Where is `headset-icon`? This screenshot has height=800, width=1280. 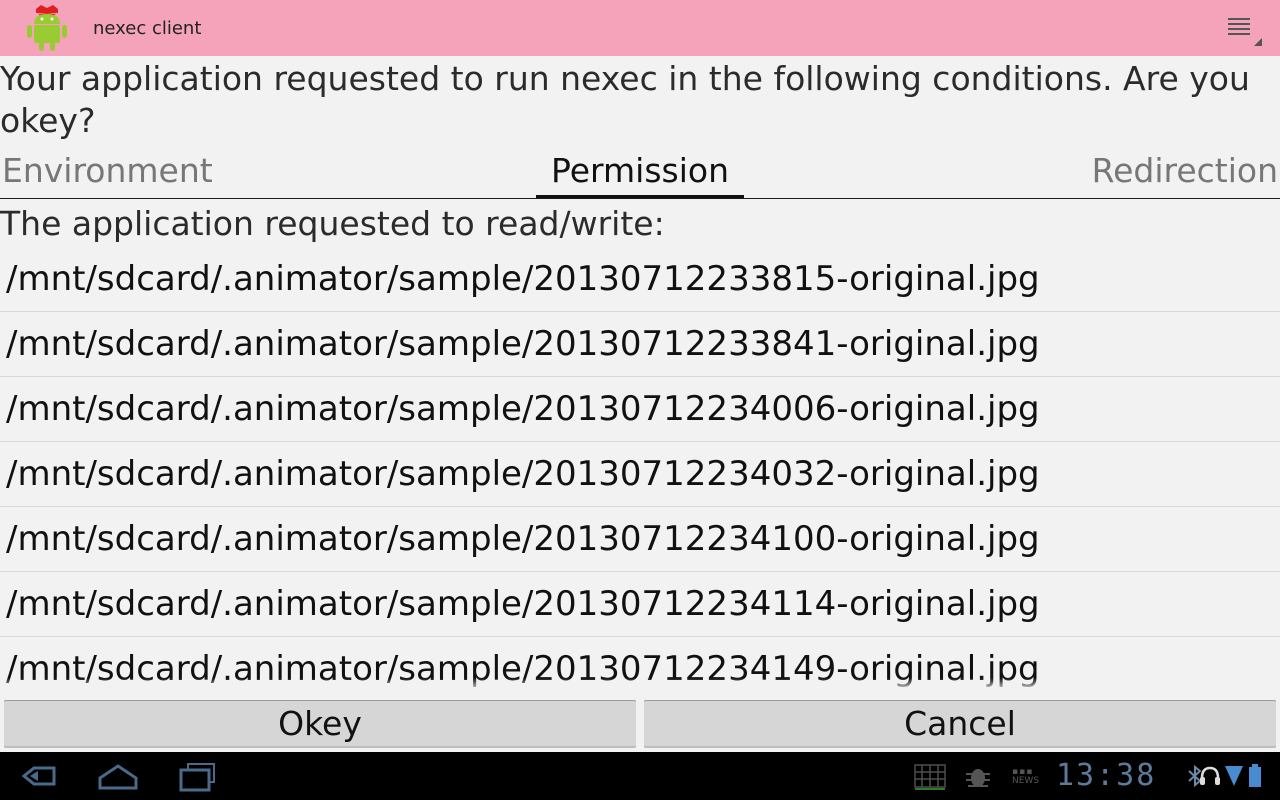 headset-icon is located at coordinates (1210, 775).